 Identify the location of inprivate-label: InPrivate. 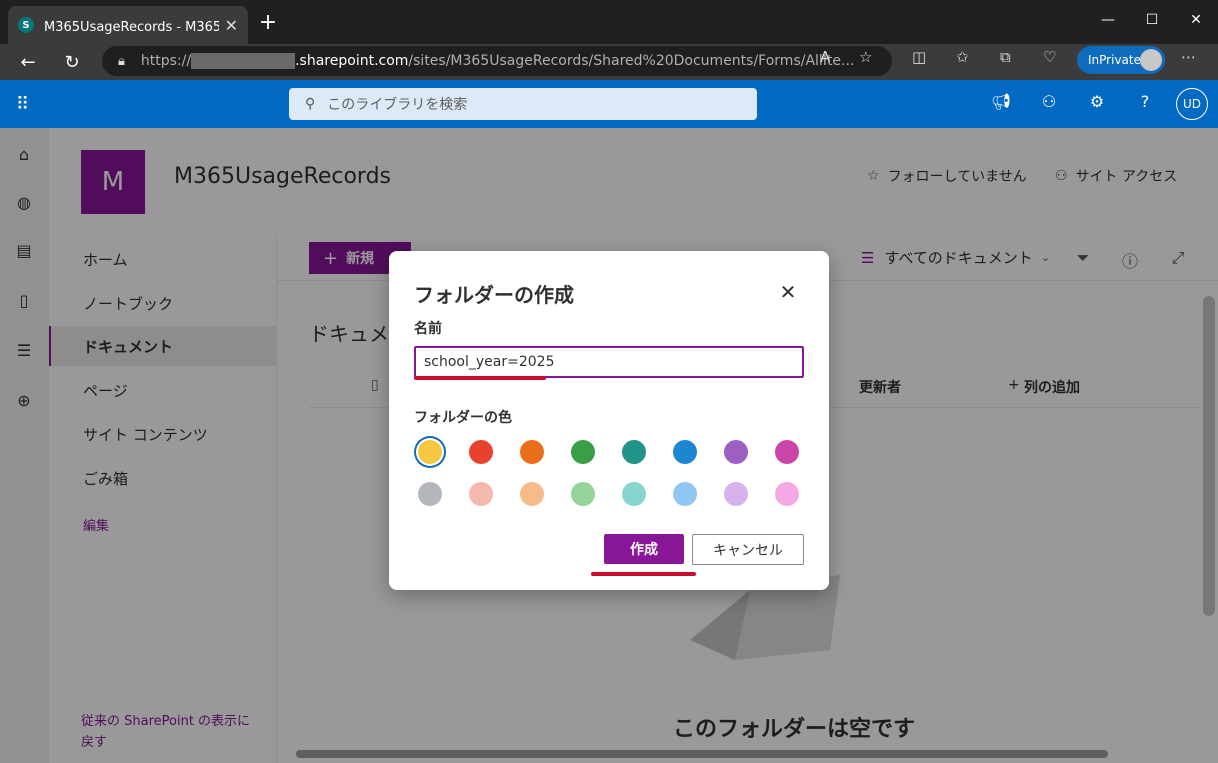
(1114, 60).